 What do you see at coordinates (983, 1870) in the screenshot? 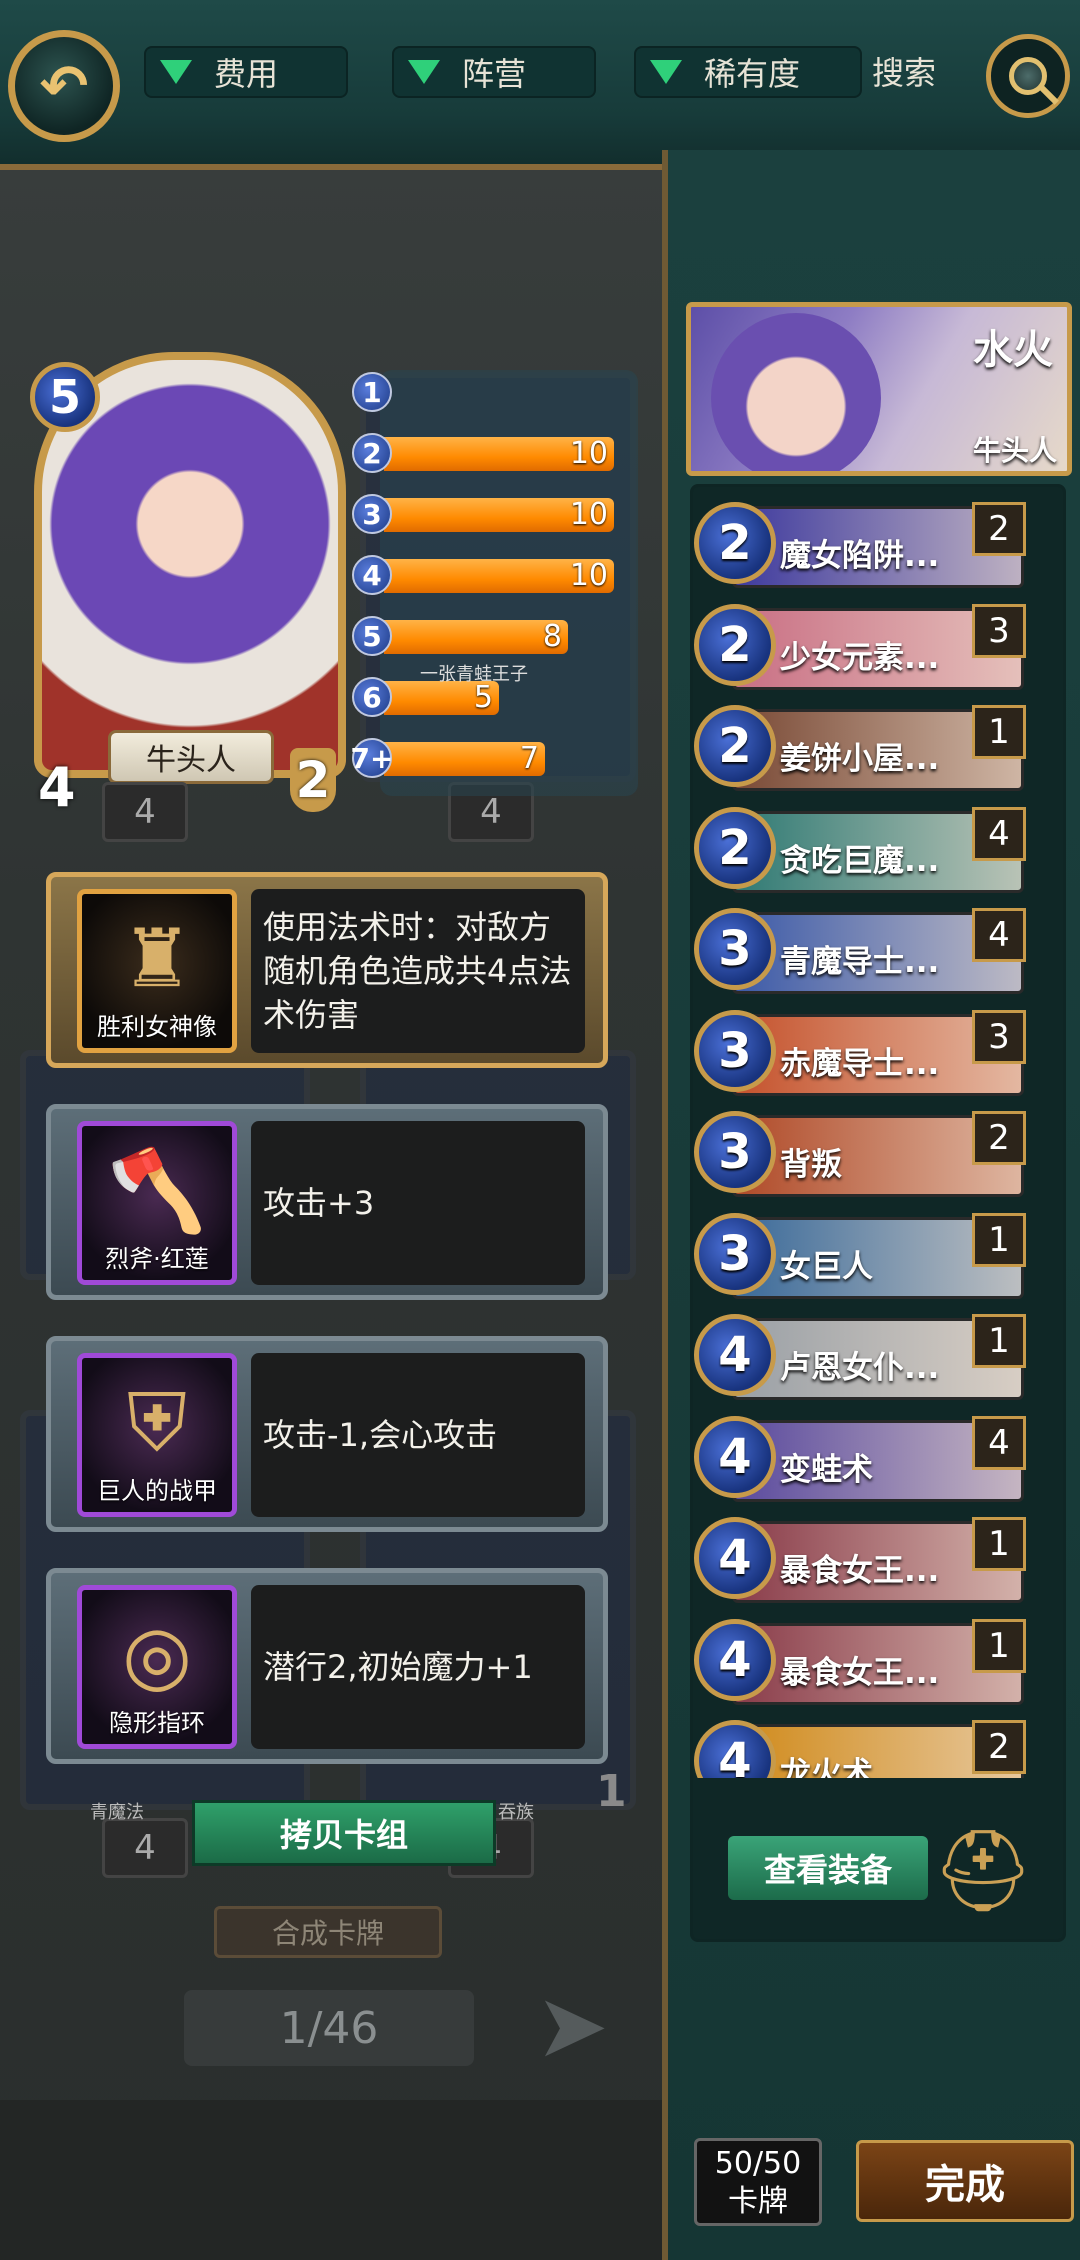
I see `helmet-icon: ⛑` at bounding box center [983, 1870].